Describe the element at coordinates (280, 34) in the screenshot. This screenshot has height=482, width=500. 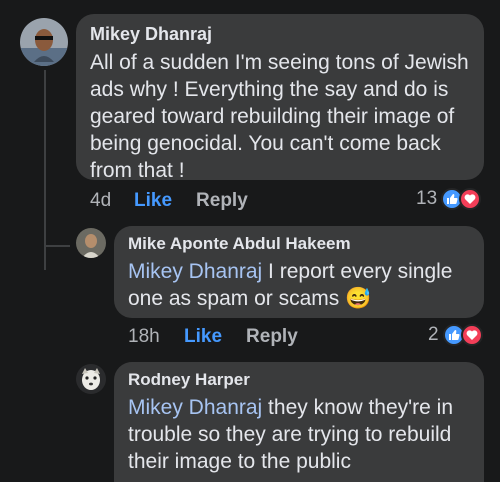
I see `comment-author: Mikey Dhanraj` at that location.